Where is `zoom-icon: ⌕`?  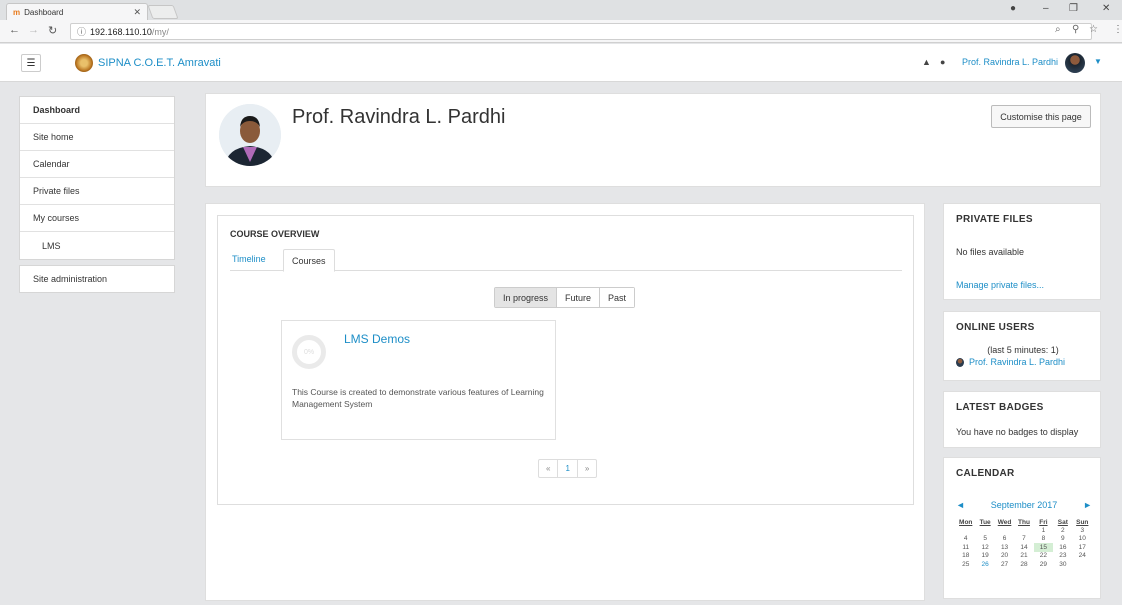 zoom-icon: ⌕ is located at coordinates (1058, 29).